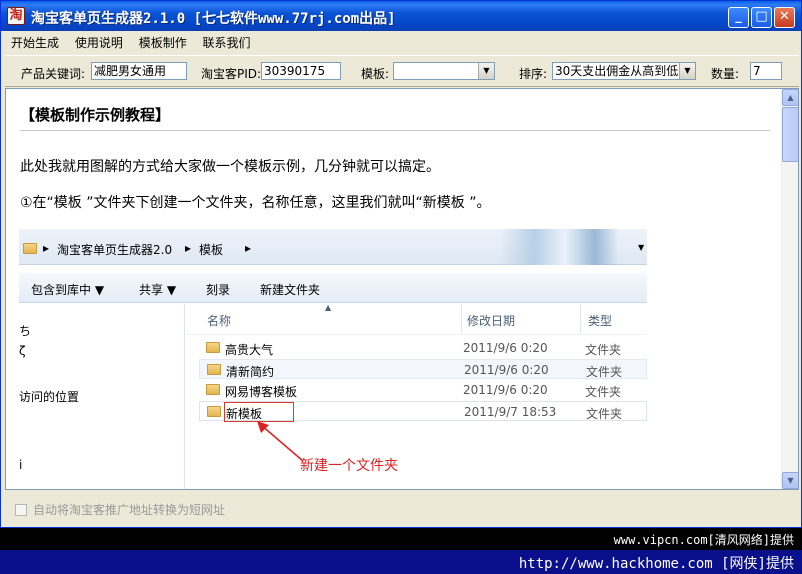 The image size is (802, 574). I want to click on short-url-label: 自动将淘宝客推广地址转换为短网址, so click(129, 510).